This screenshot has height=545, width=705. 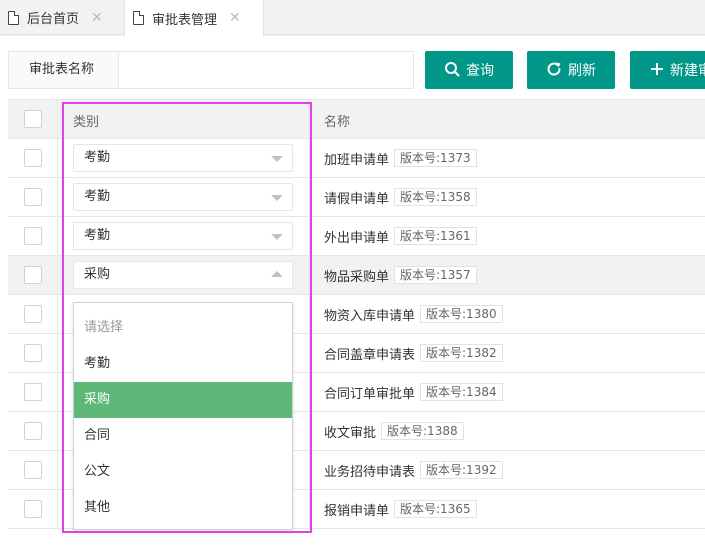 I want to click on column-header-type: 类别, so click(x=86, y=122).